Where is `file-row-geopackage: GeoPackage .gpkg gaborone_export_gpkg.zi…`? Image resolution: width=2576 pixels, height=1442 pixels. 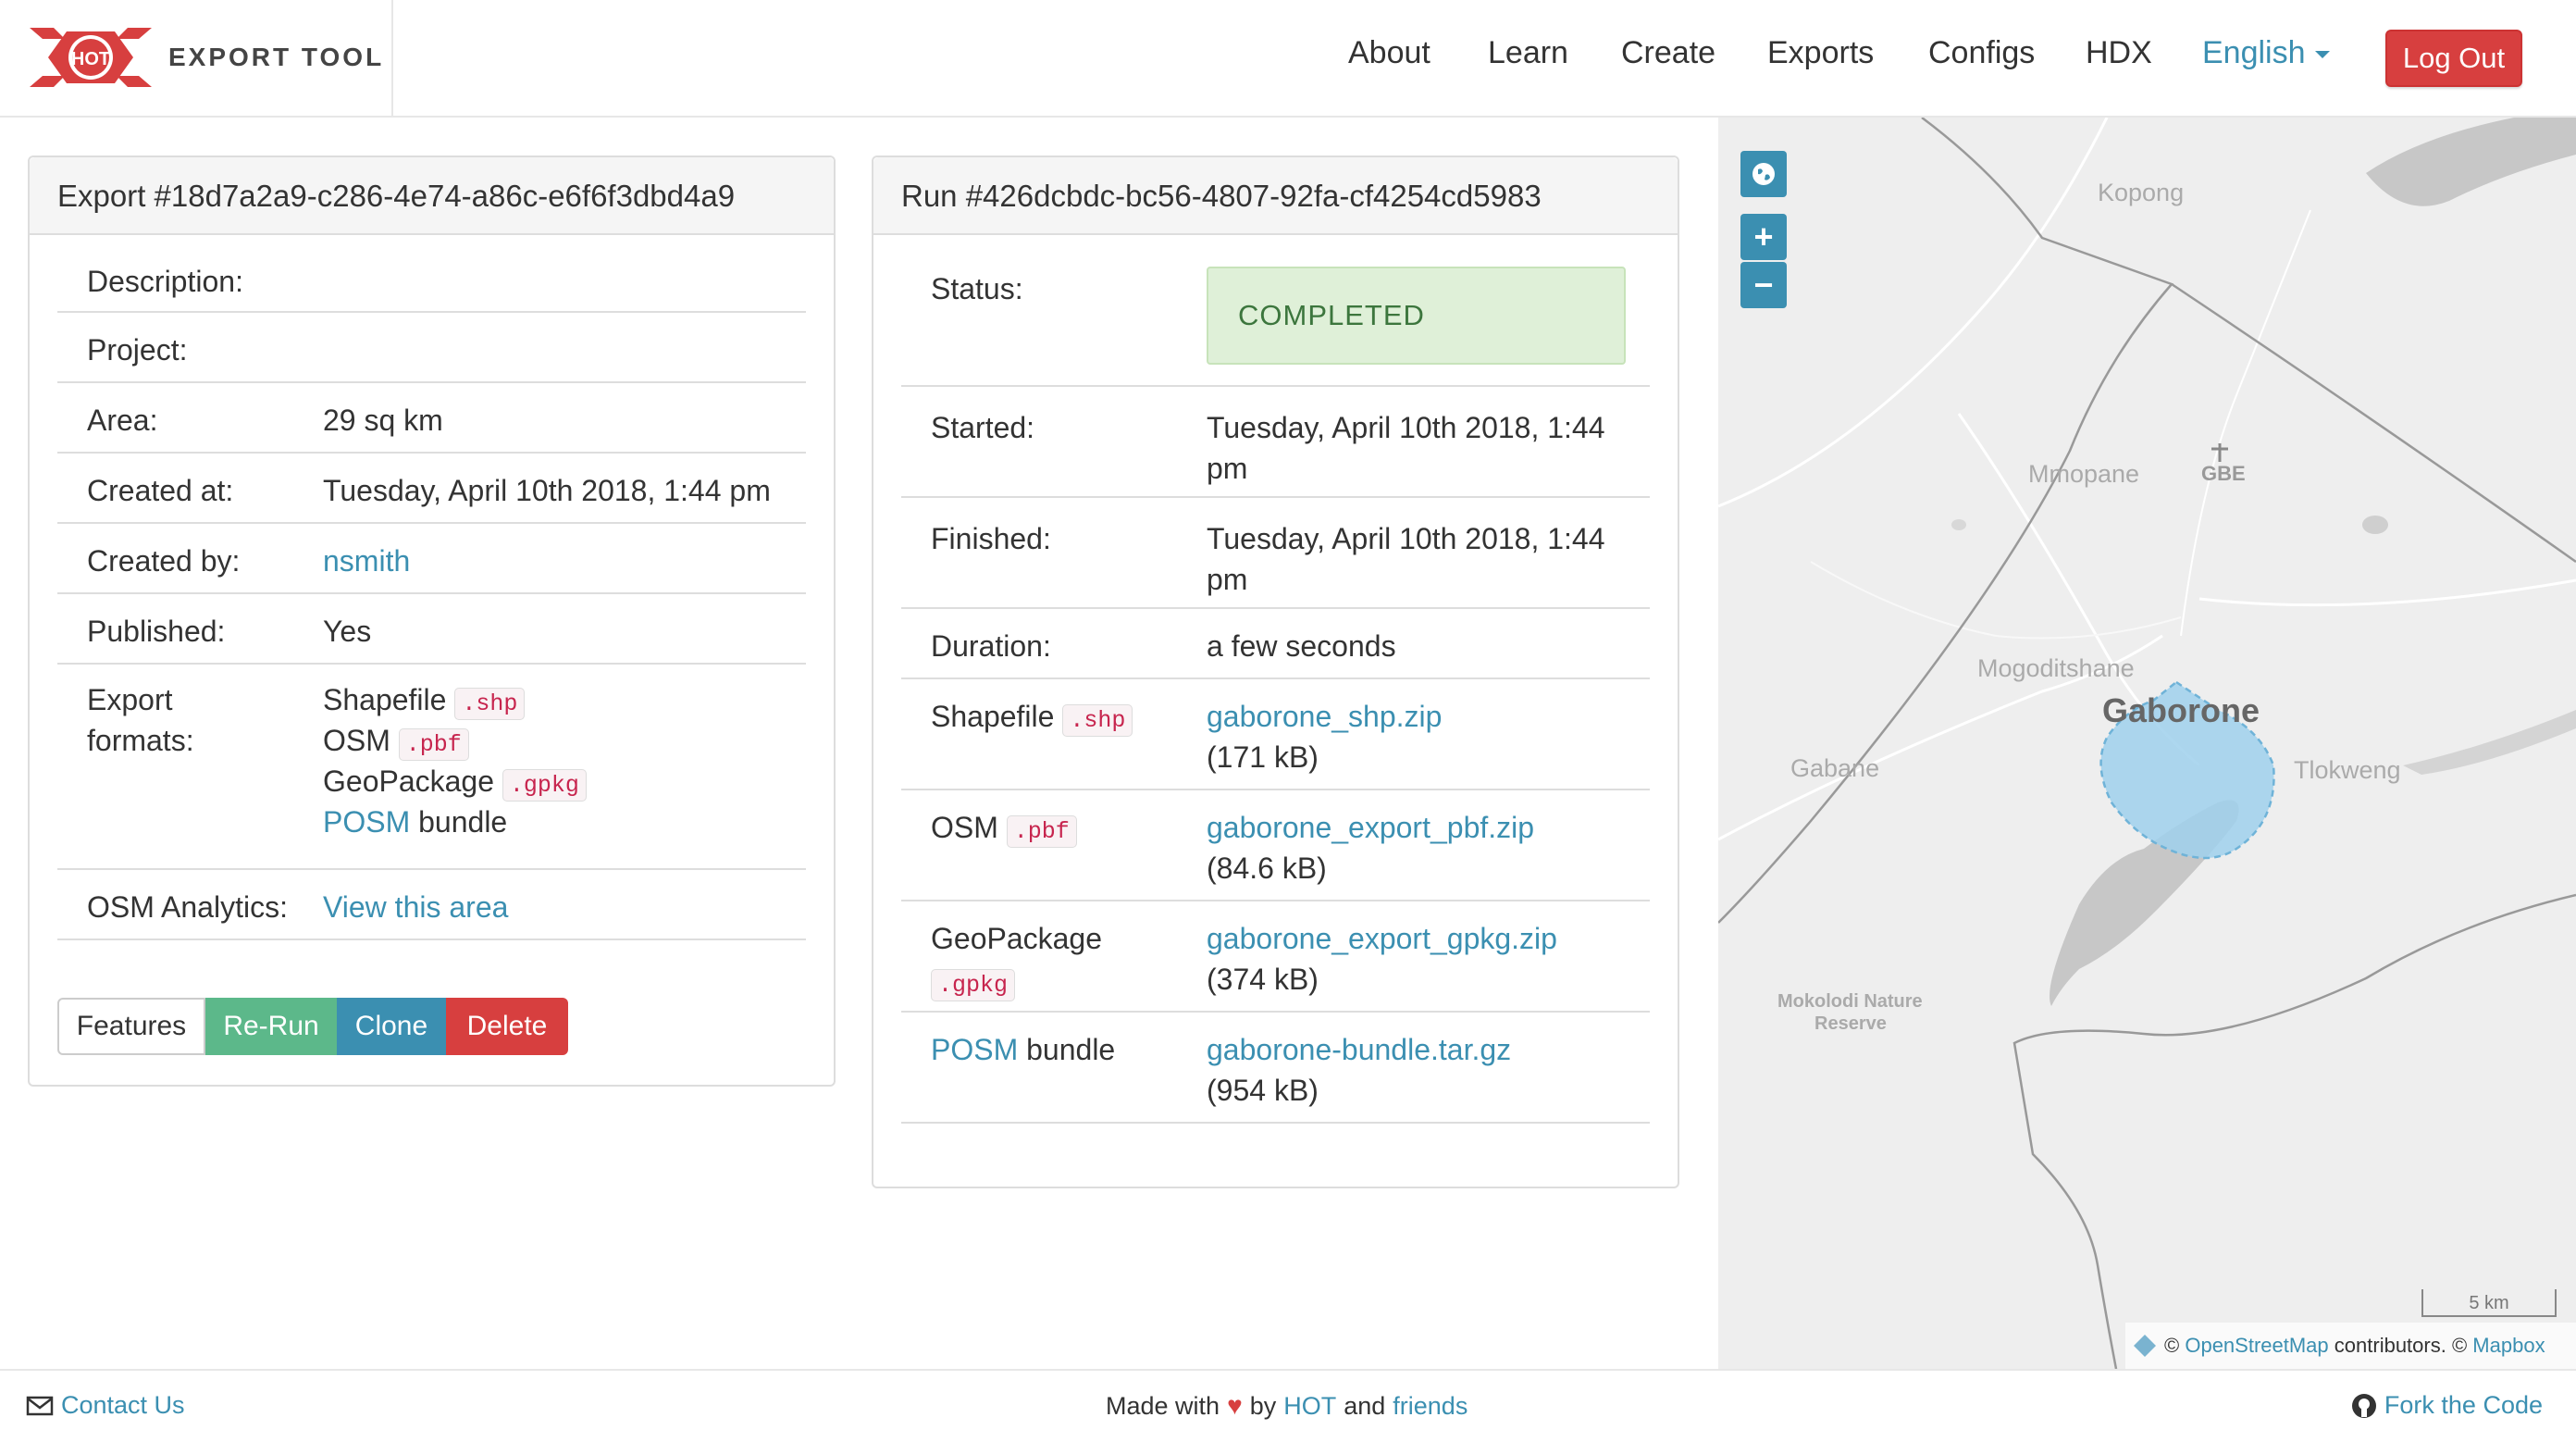 file-row-geopackage: GeoPackage .gpkg gaborone_export_gpkg.zi… is located at coordinates (1275, 957).